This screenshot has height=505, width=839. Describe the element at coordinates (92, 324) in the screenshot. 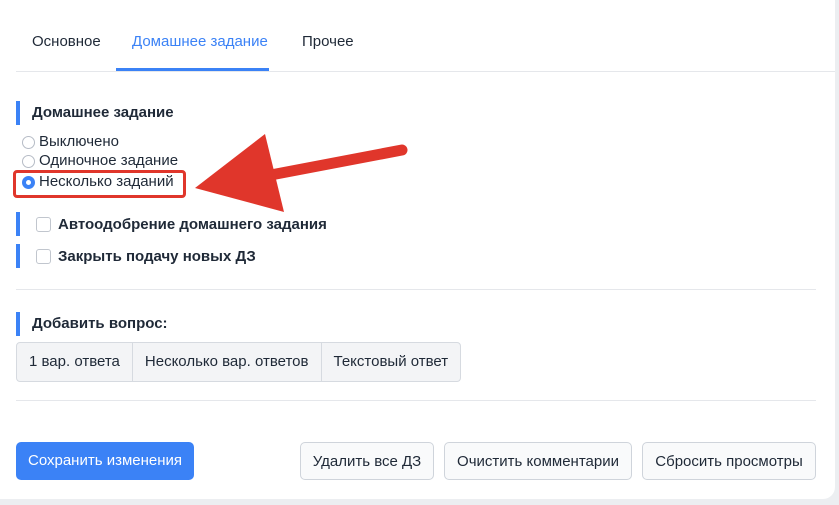

I see `add-question-title: Добавить вопрос:` at that location.